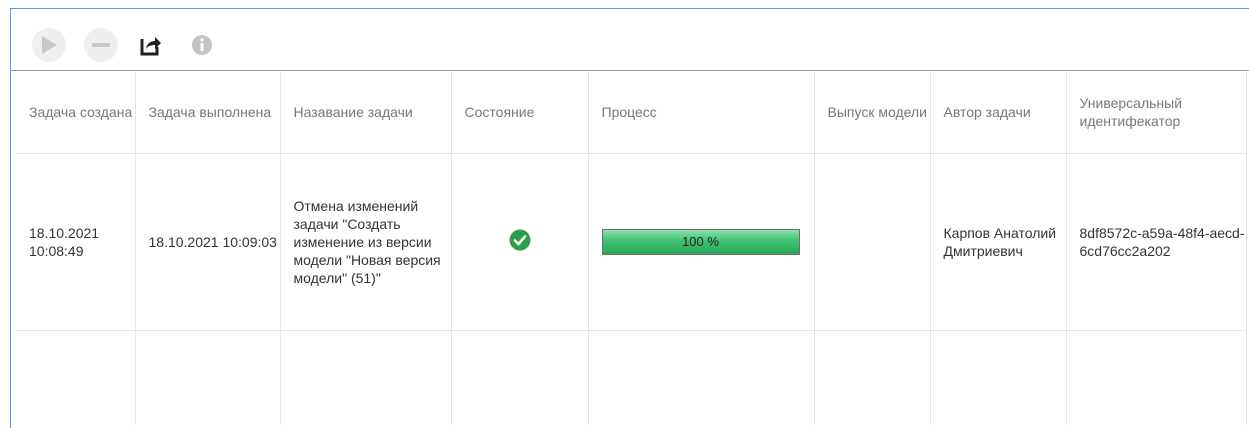 Image resolution: width=1249 pixels, height=428 pixels. Describe the element at coordinates (1156, 112) in the screenshot. I see `col-header-uid: Универсальный идентифекатор` at that location.